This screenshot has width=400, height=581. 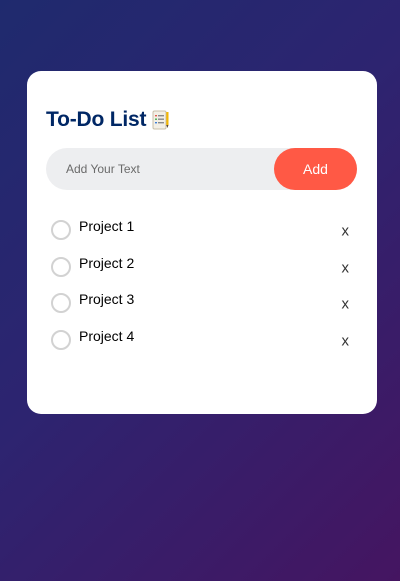 What do you see at coordinates (202, 265) in the screenshot?
I see `list-item: Project 2 x` at bounding box center [202, 265].